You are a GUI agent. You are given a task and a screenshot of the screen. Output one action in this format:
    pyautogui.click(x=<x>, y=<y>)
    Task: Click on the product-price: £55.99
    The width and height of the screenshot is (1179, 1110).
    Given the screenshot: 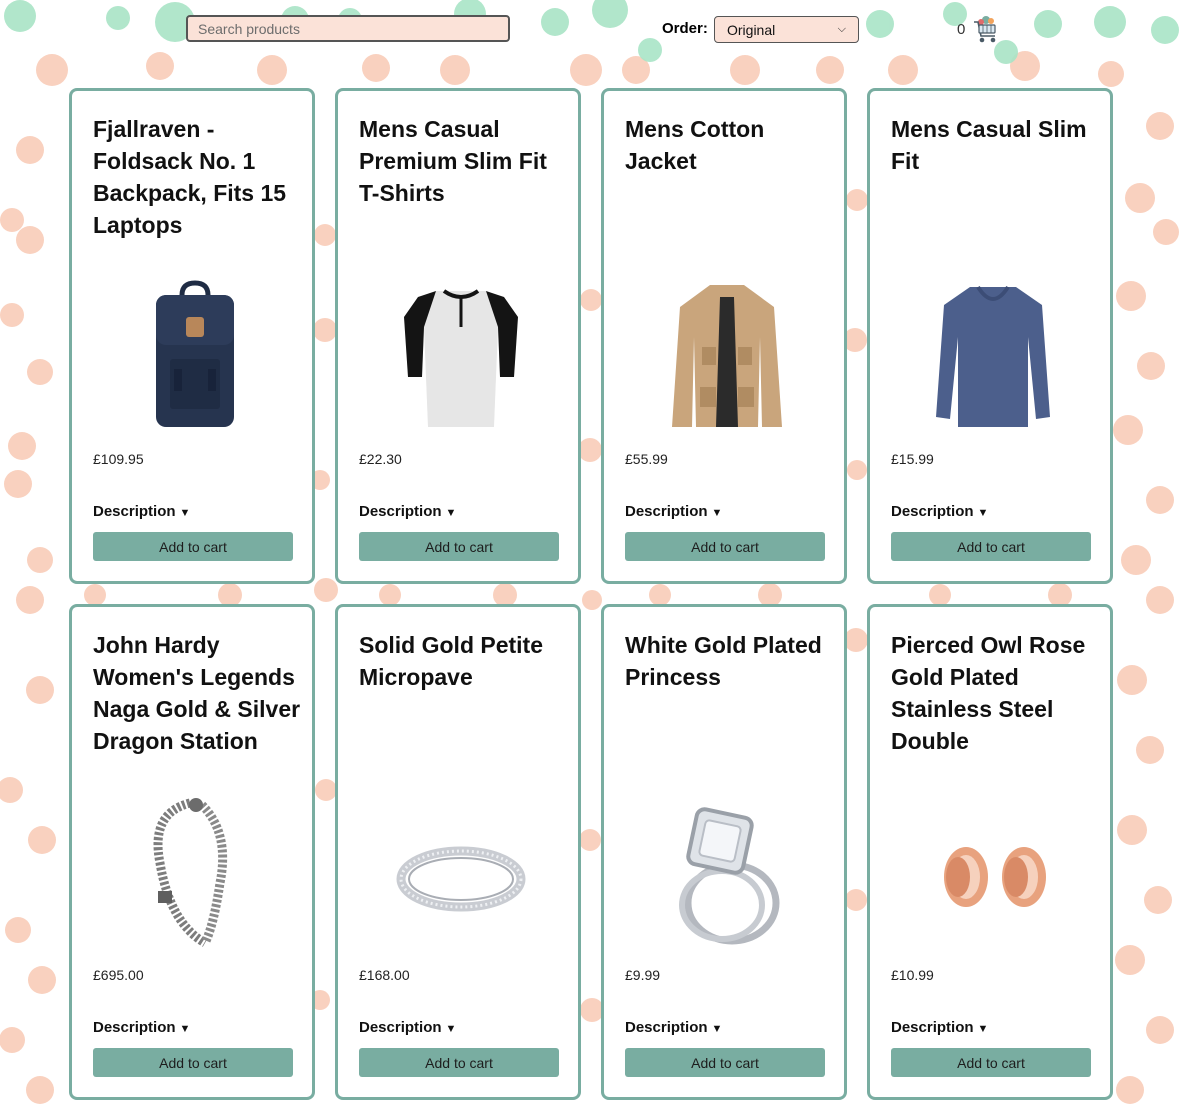 What is the action you would take?
    pyautogui.click(x=646, y=459)
    